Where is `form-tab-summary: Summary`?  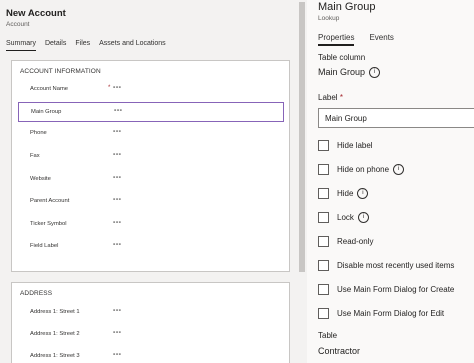
form-tab-summary: Summary is located at coordinates (21, 45).